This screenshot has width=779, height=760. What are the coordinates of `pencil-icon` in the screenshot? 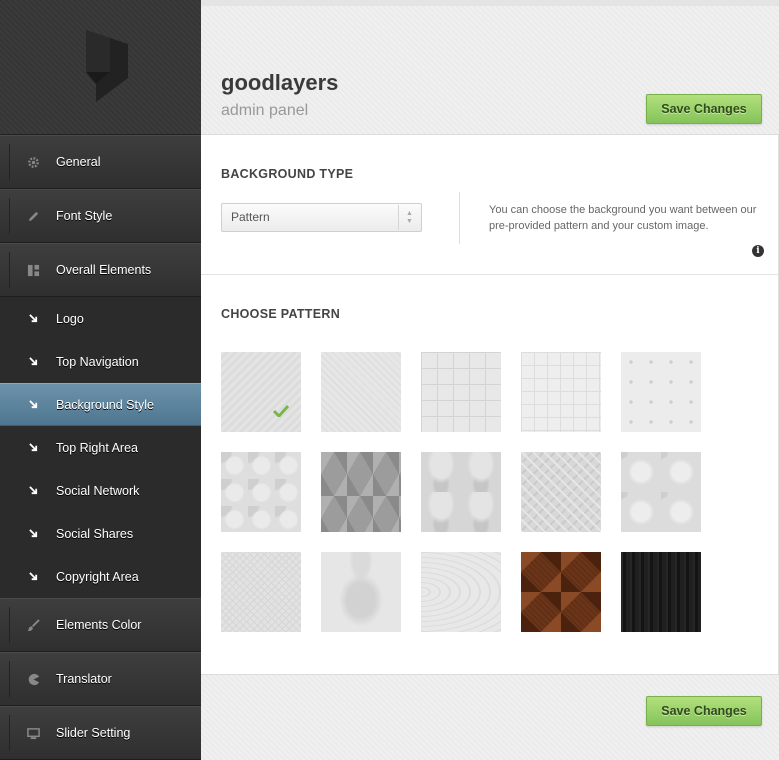 It's located at (33, 216).